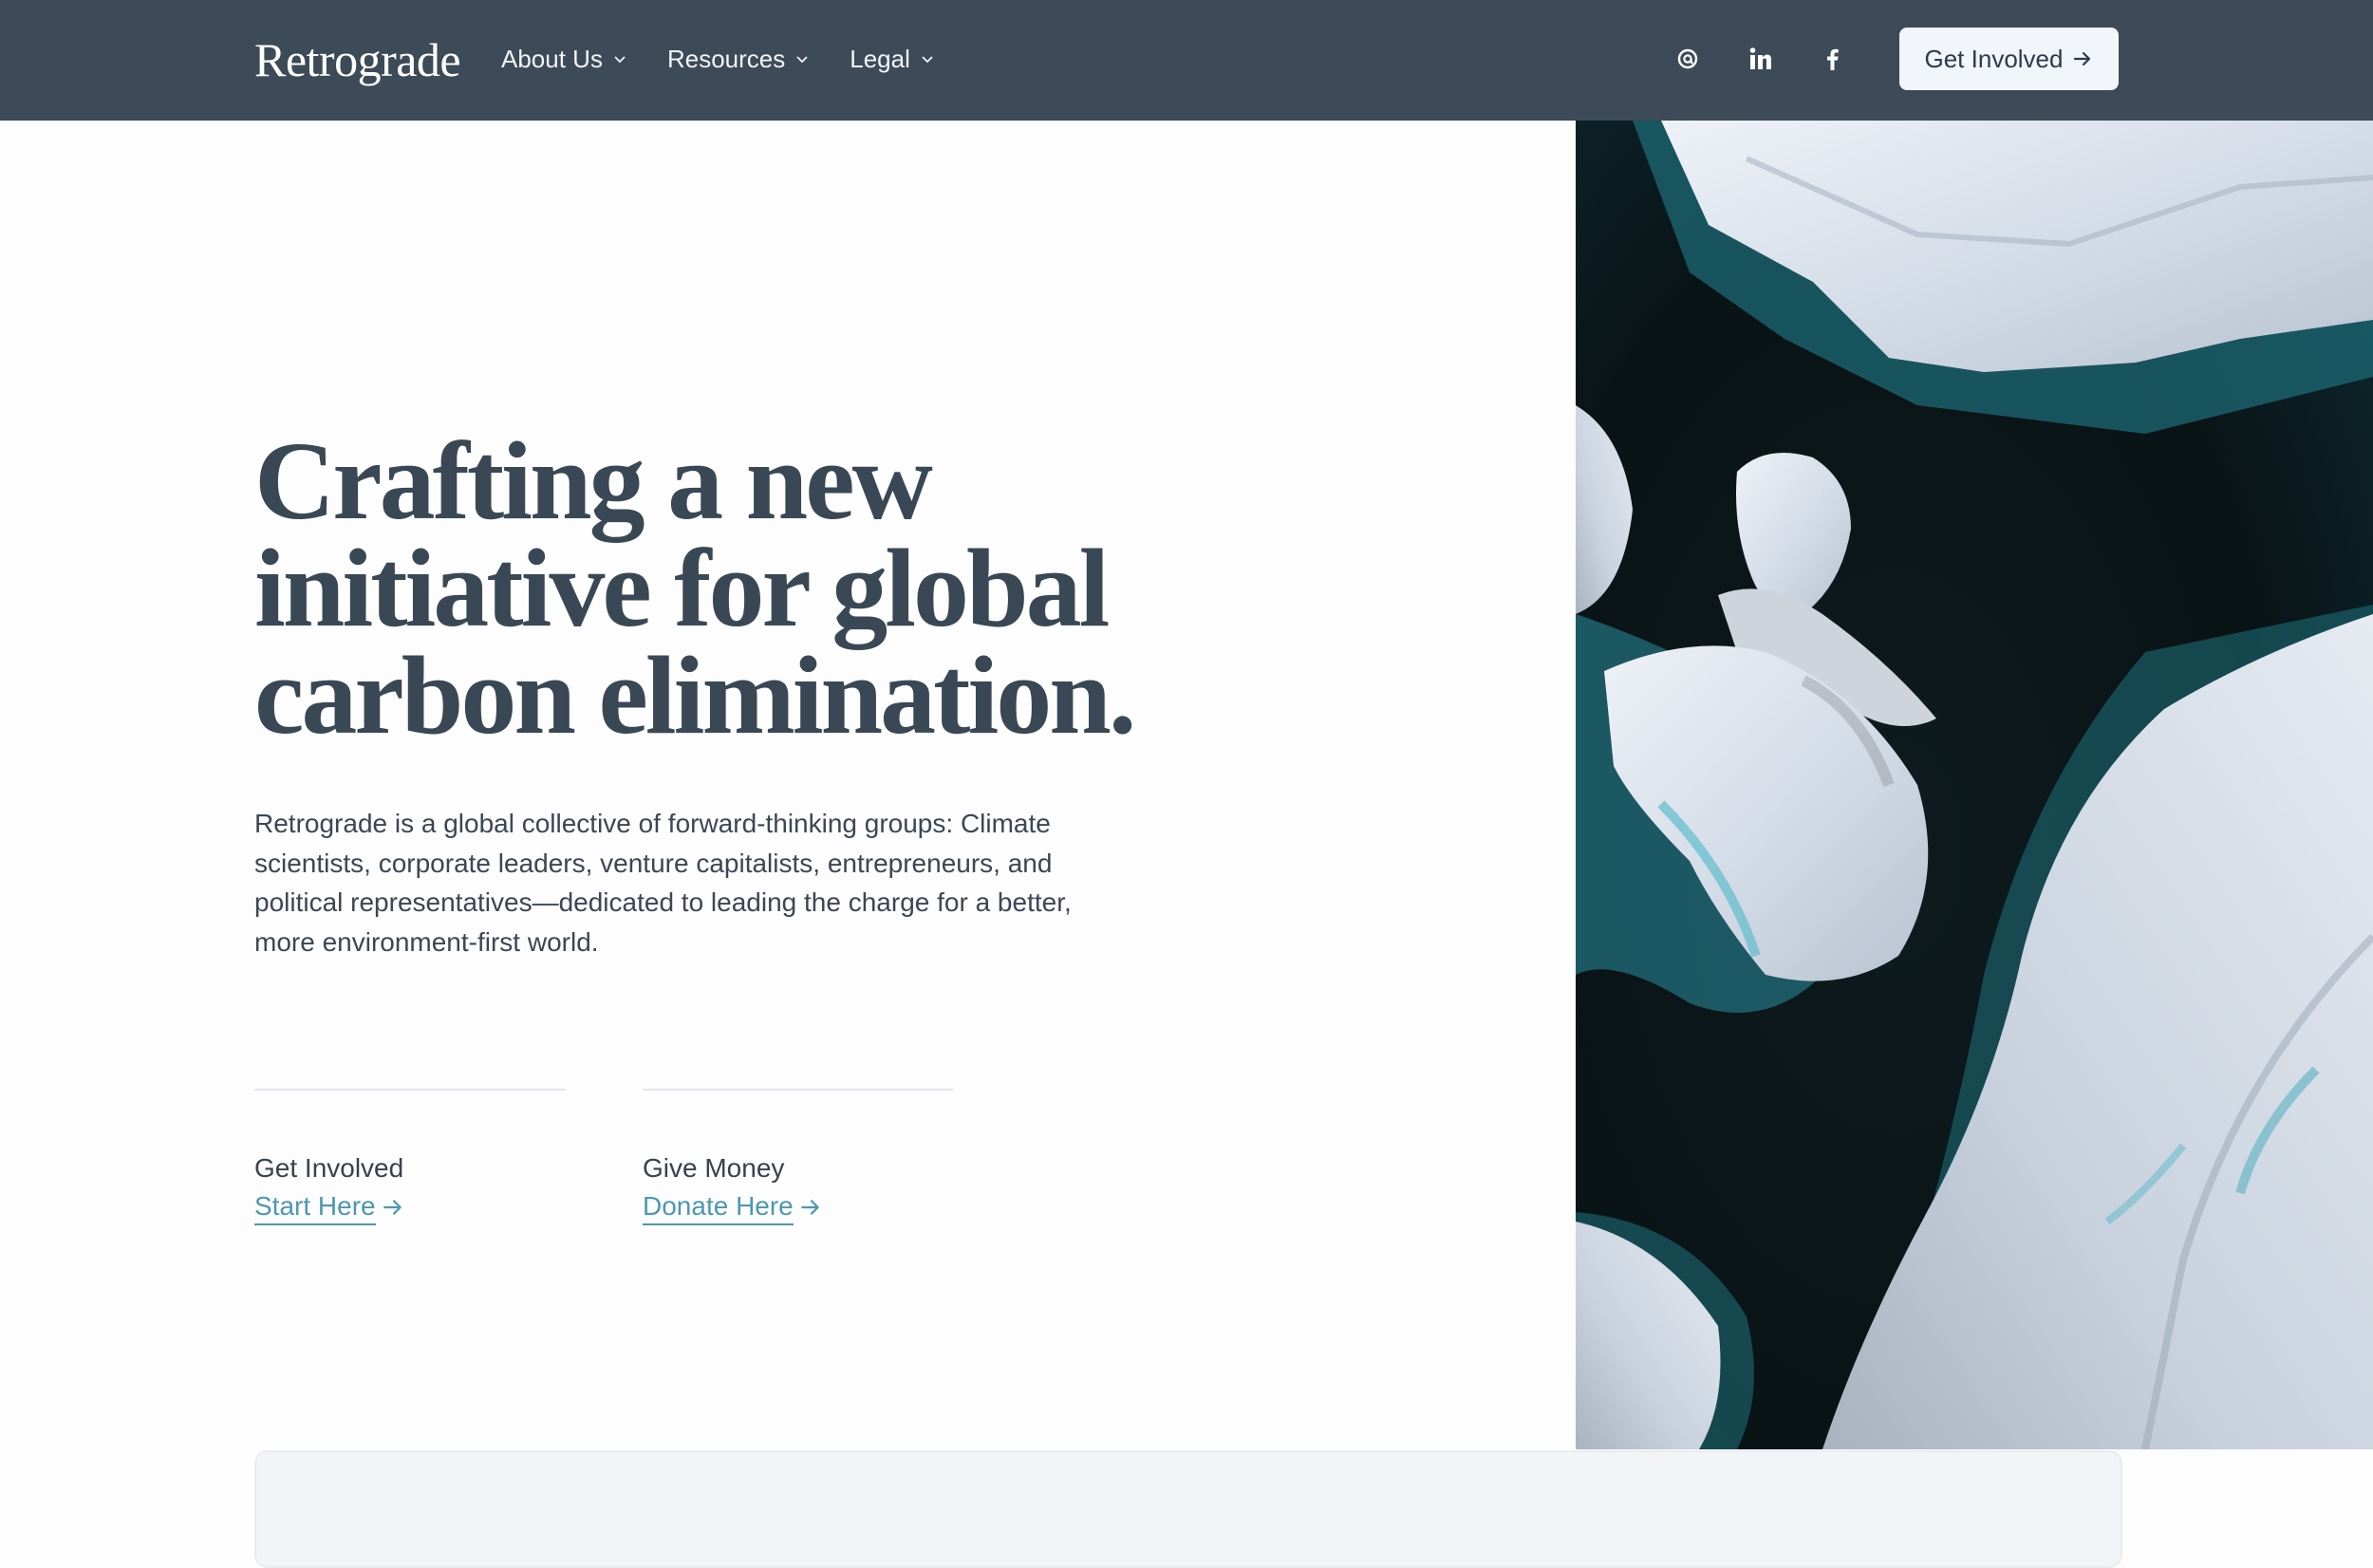 The image size is (2373, 1568). I want to click on menu-item-about-us: About Us, so click(564, 59).